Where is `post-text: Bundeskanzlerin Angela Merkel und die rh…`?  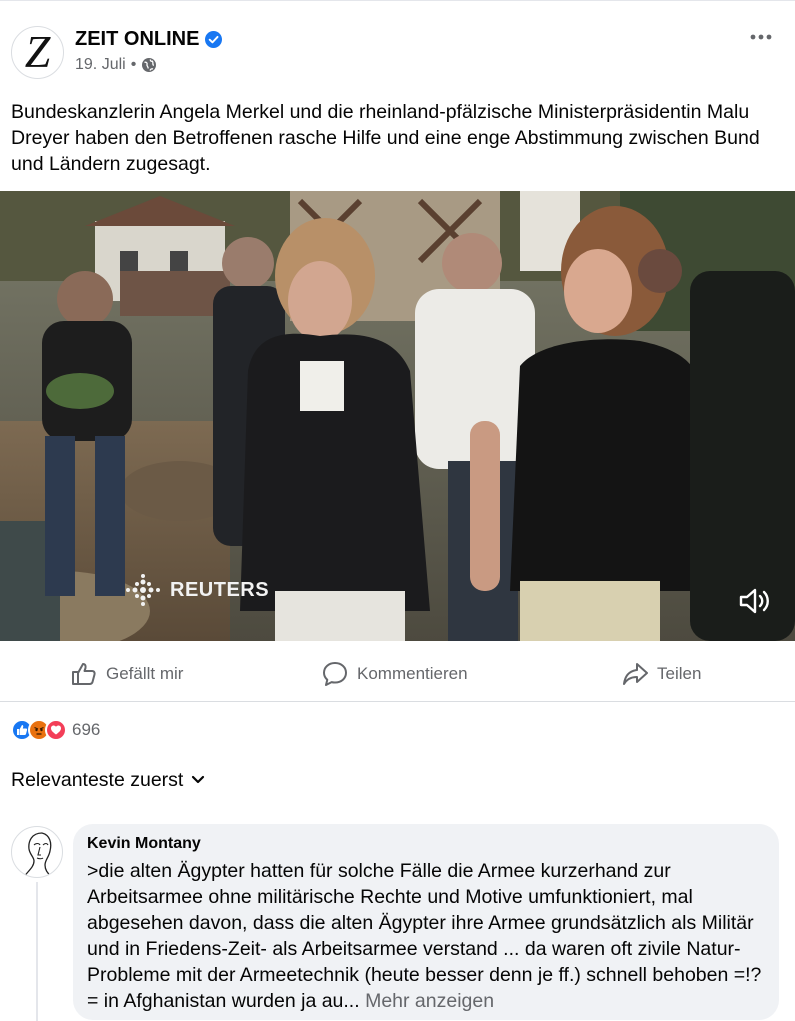 post-text: Bundeskanzlerin Angela Merkel und die rh… is located at coordinates (385, 138).